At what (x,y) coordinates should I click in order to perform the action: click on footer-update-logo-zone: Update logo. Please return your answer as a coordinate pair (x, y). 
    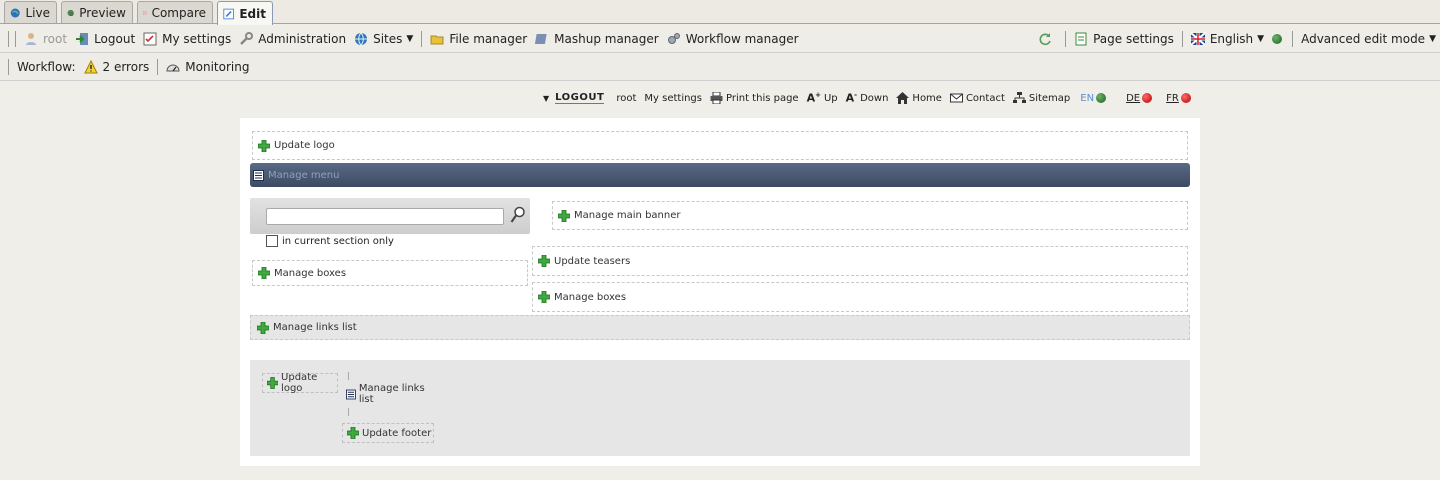
    Looking at the image, I should click on (300, 383).